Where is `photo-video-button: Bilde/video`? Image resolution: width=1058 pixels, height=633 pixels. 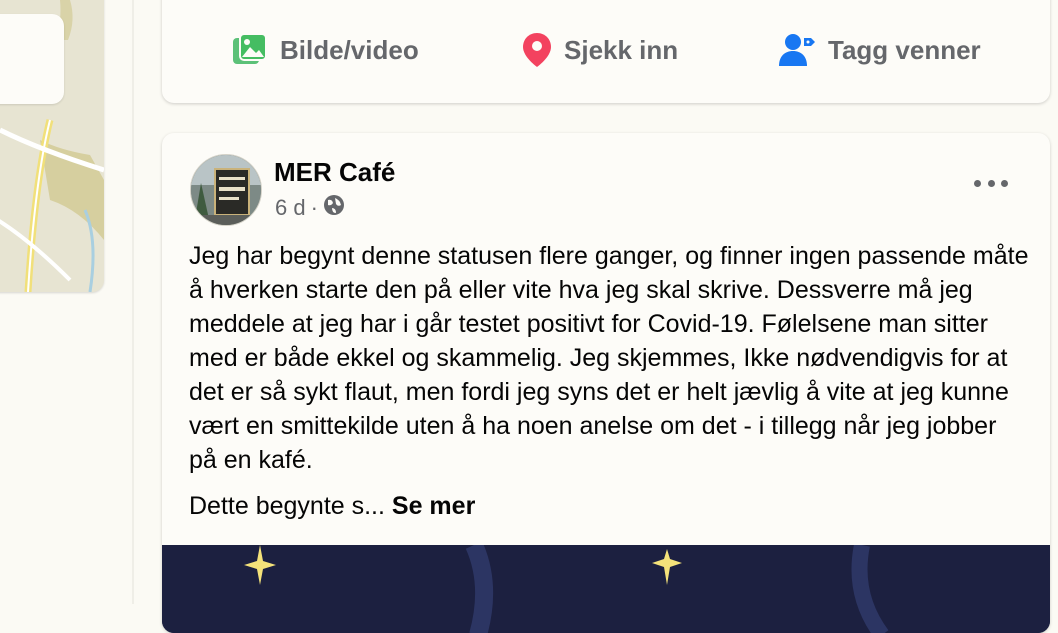
photo-video-button: Bilde/video is located at coordinates (325, 50).